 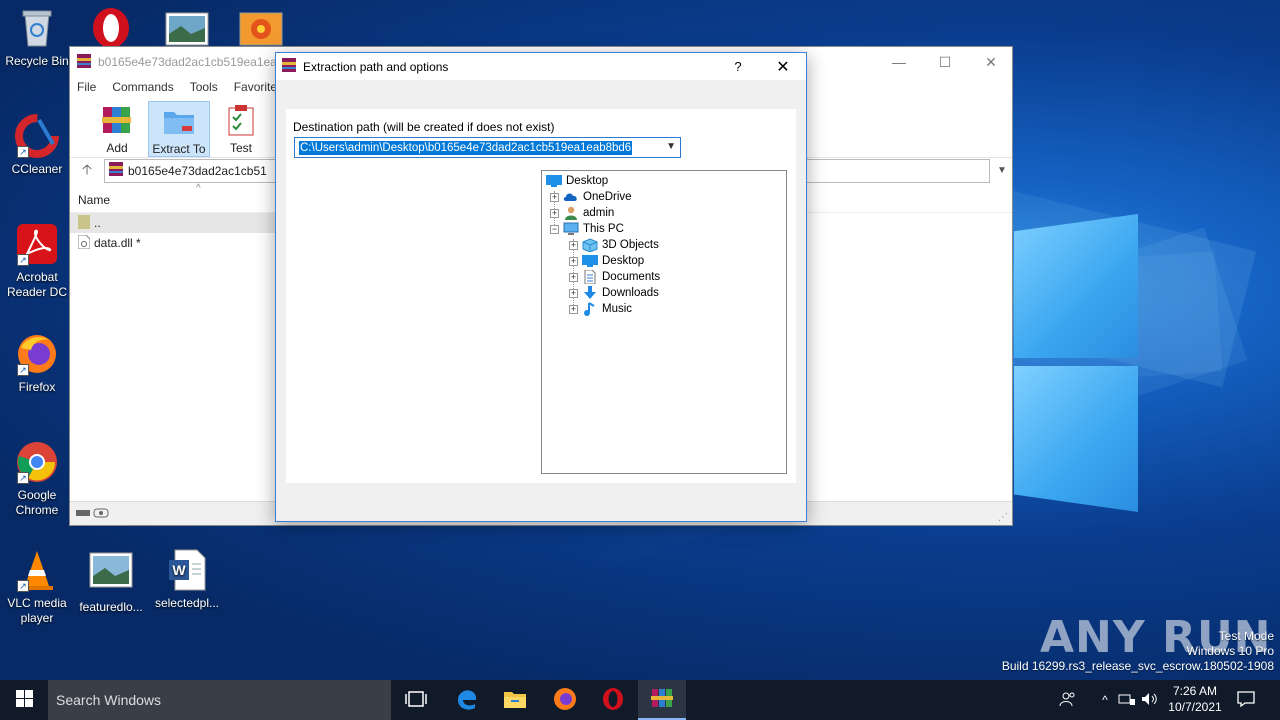 What do you see at coordinates (116, 170) in the screenshot?
I see `winrar-small-icon` at bounding box center [116, 170].